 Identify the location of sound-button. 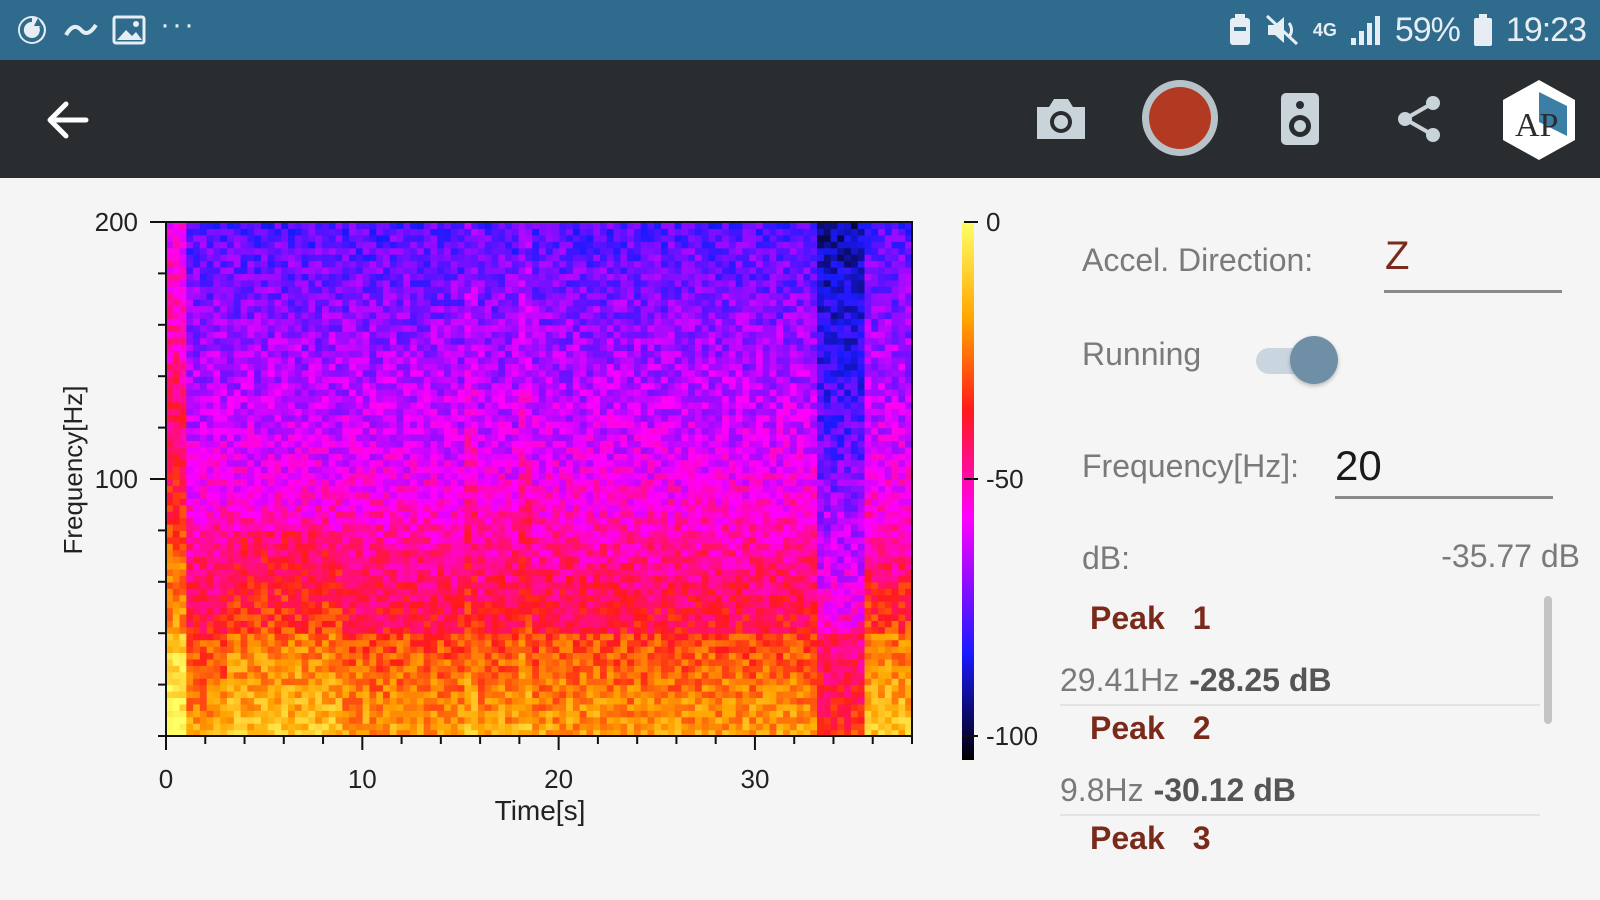
(1300, 119).